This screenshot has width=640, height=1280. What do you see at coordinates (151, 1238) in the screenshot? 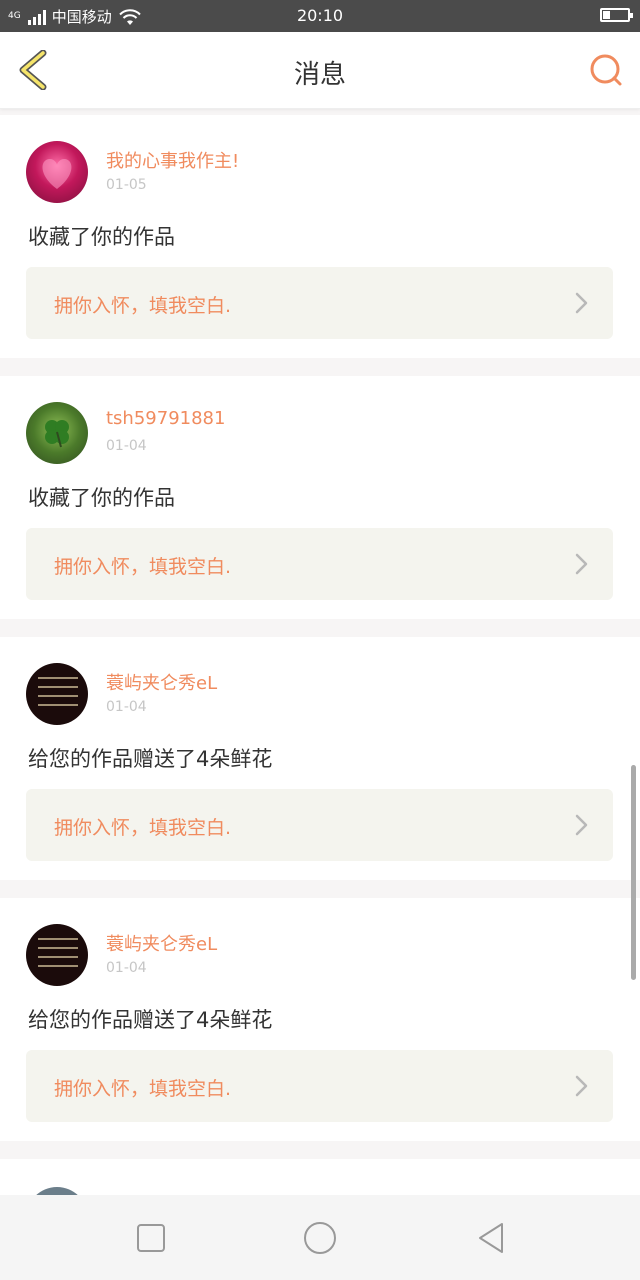
I see `square-icon` at bounding box center [151, 1238].